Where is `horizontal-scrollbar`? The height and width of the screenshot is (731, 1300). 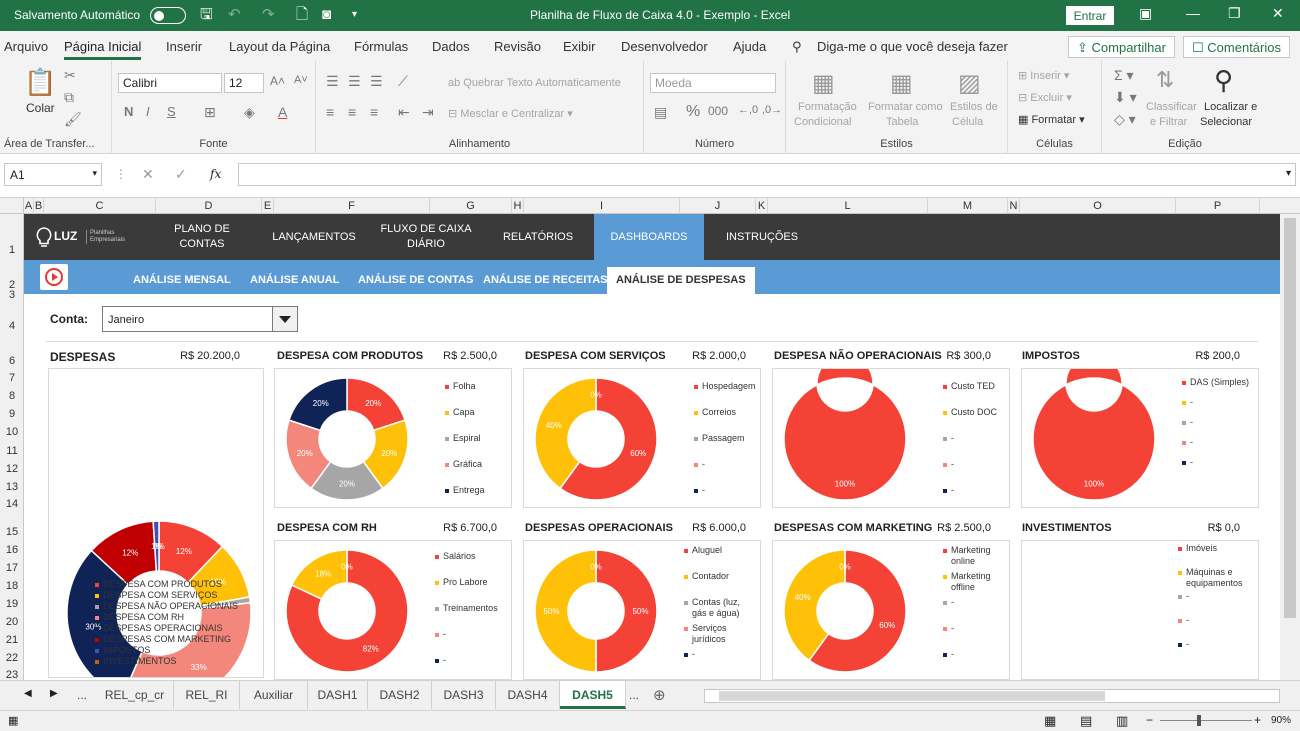 horizontal-scrollbar is located at coordinates (992, 696).